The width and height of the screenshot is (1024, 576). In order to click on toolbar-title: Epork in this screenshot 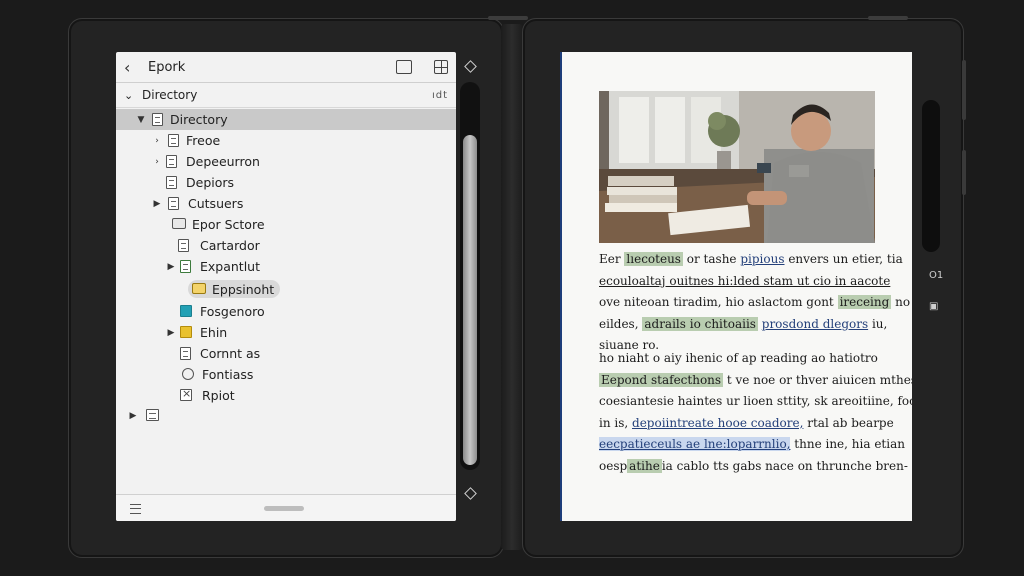, I will do `click(167, 67)`.